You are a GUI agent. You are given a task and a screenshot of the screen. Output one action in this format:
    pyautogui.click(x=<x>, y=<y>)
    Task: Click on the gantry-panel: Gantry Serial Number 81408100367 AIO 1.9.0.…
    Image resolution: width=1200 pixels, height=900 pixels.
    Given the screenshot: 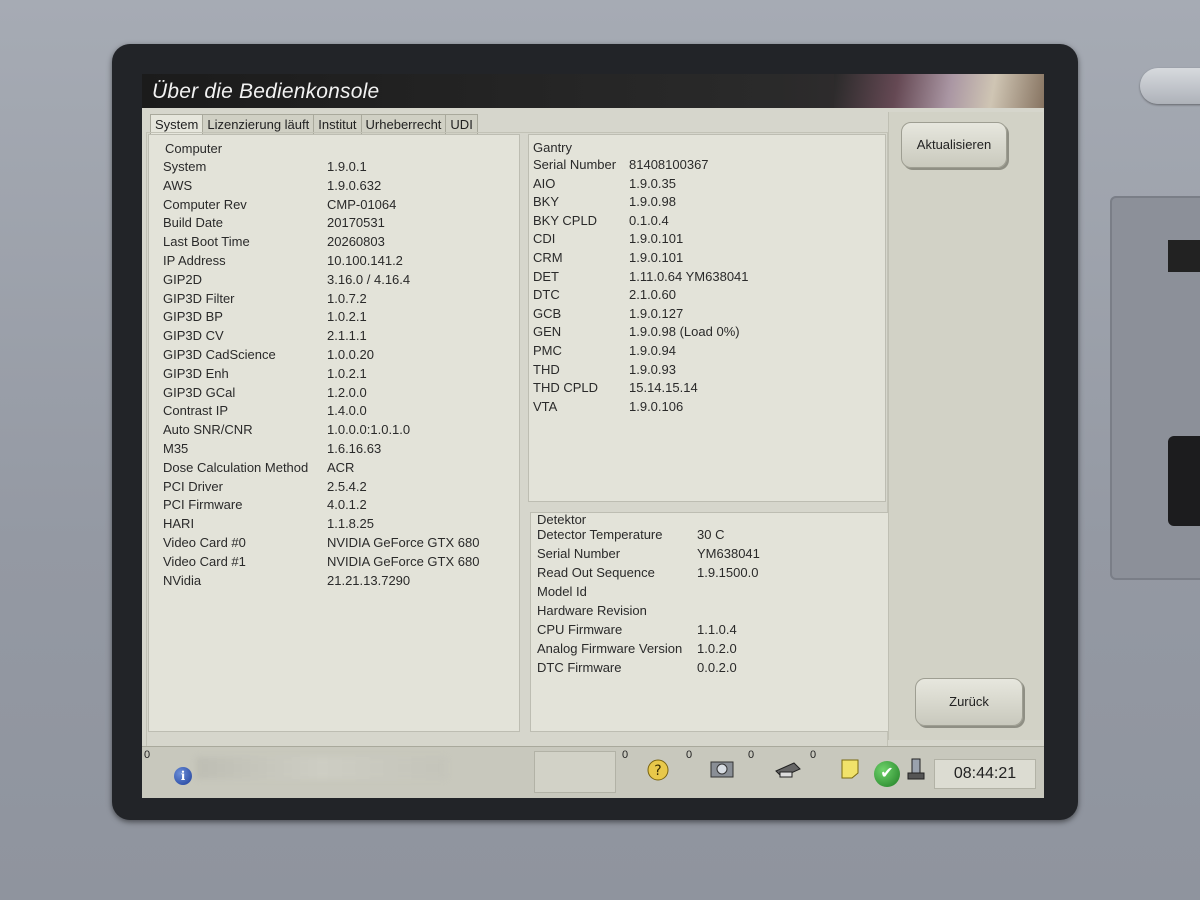 What is the action you would take?
    pyautogui.click(x=707, y=318)
    